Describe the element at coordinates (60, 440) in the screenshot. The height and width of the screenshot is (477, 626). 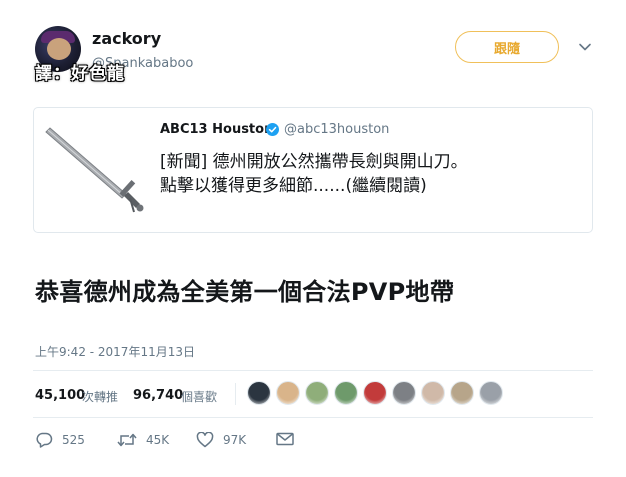
I see `reply-action: 525` at that location.